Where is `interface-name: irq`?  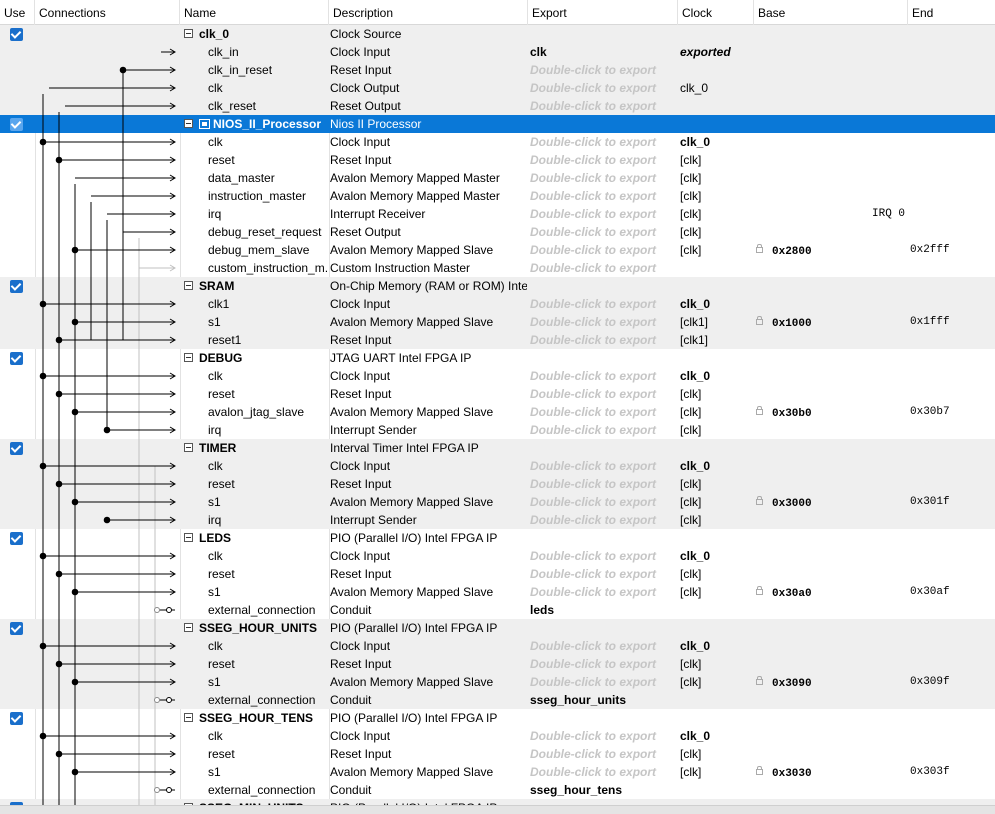
interface-name: irq is located at coordinates (255, 520).